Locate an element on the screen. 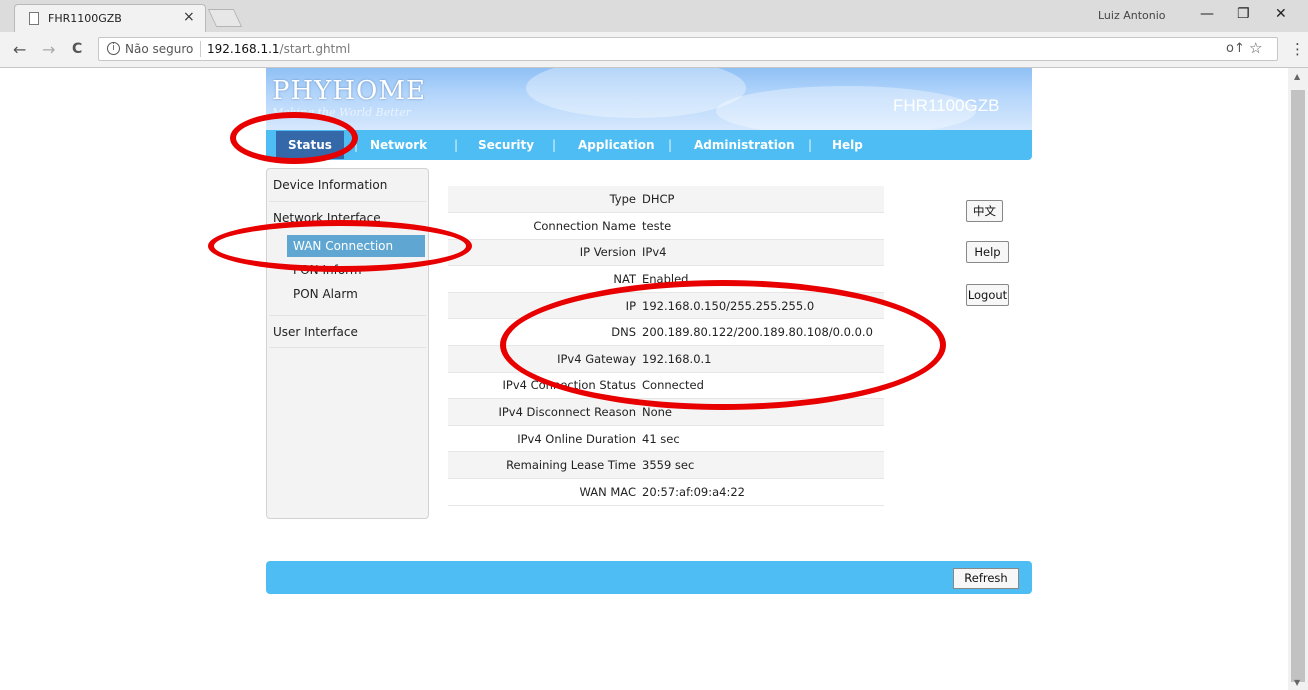  field-value: teste is located at coordinates (657, 225).